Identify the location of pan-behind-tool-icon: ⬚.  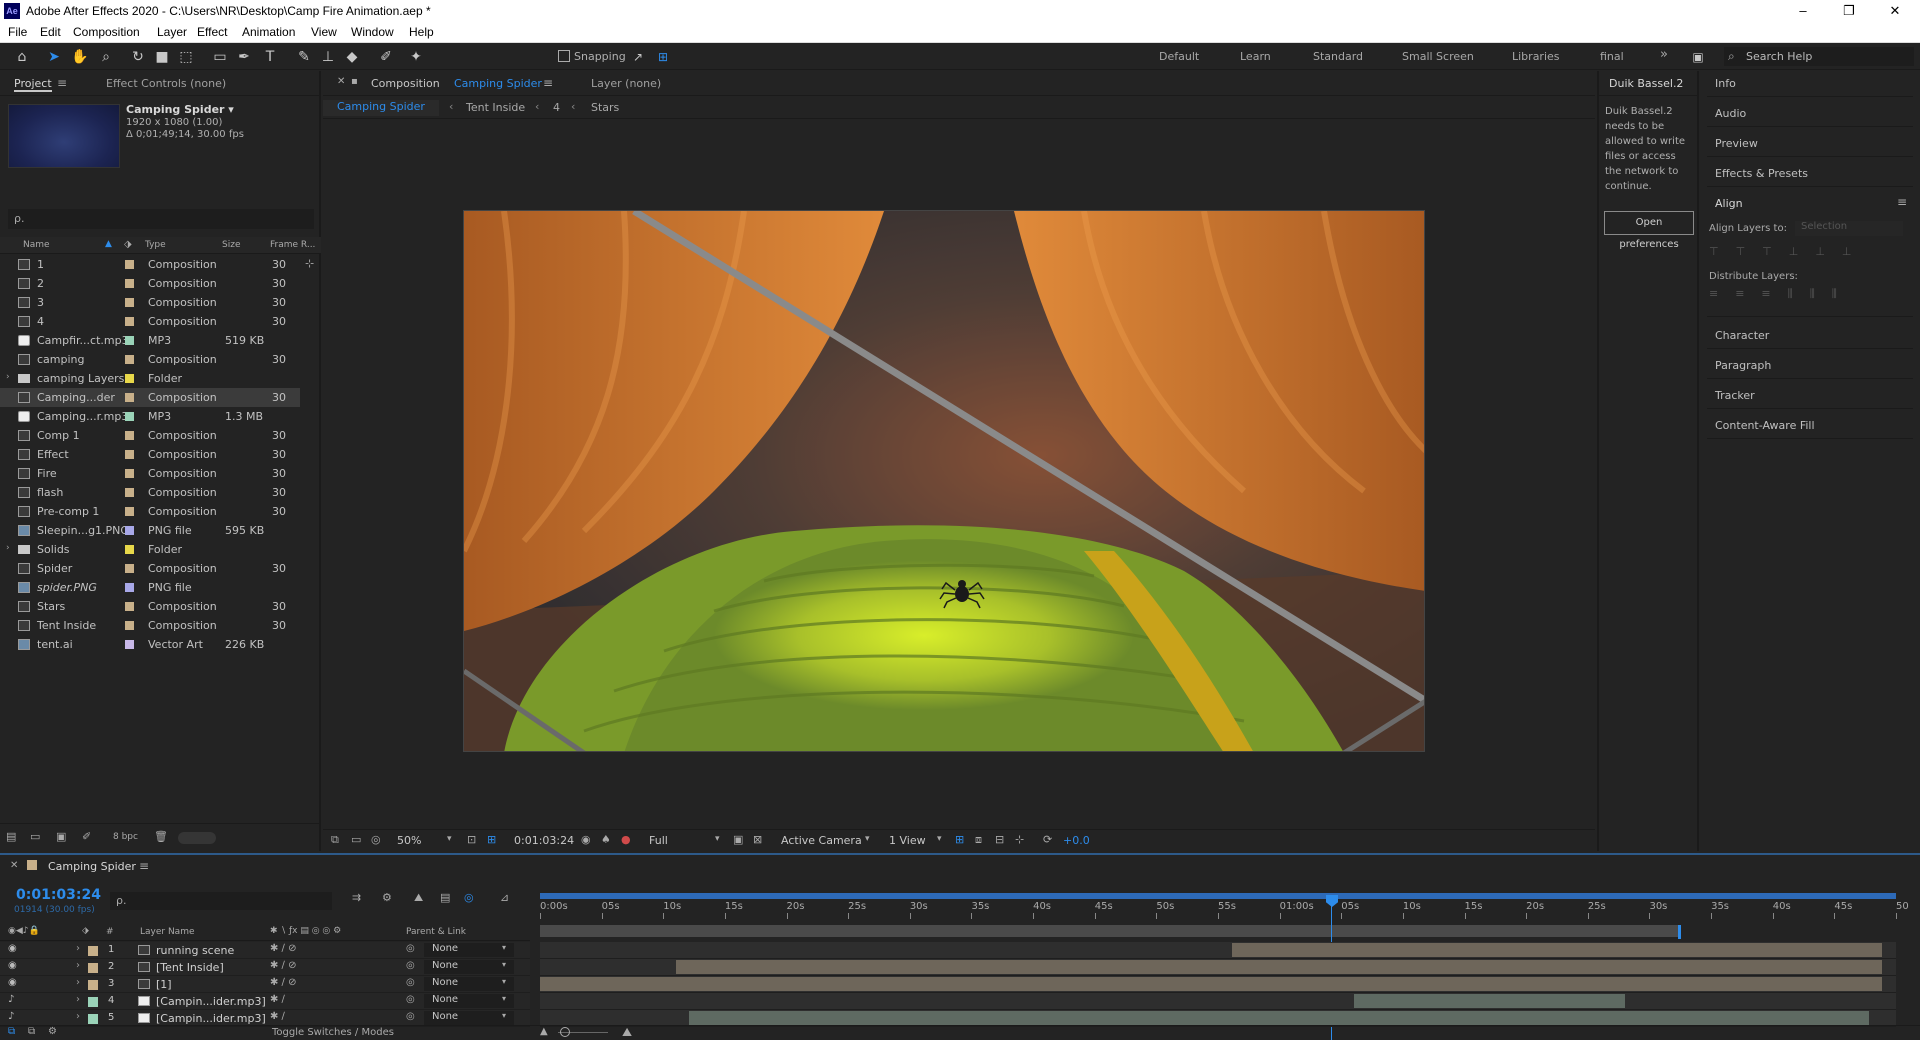
(186, 57).